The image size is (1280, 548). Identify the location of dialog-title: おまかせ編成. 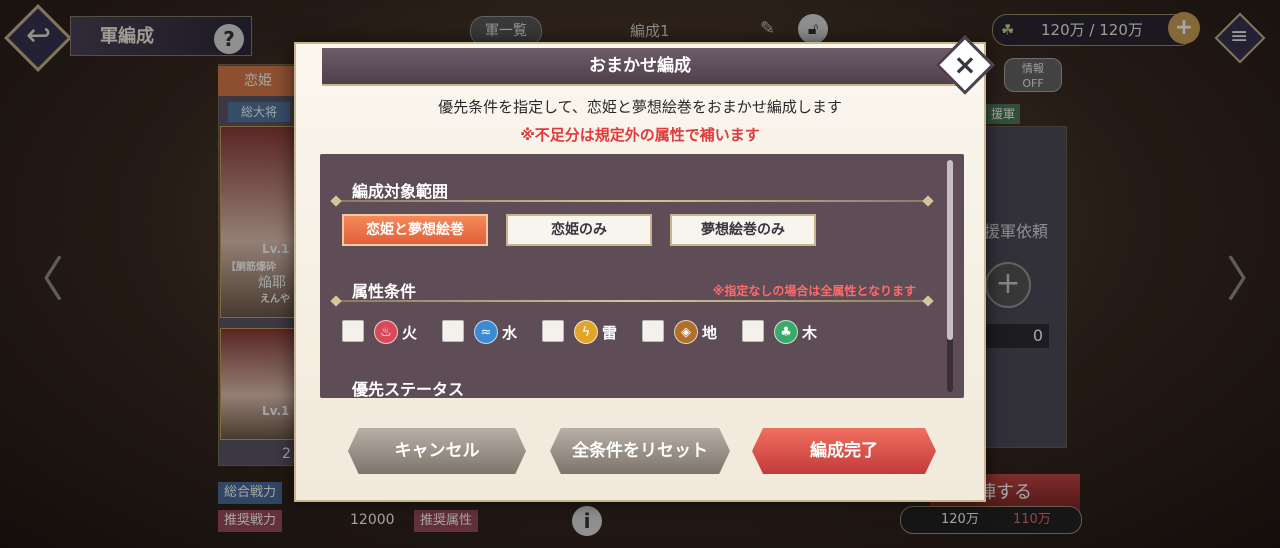
(640, 66).